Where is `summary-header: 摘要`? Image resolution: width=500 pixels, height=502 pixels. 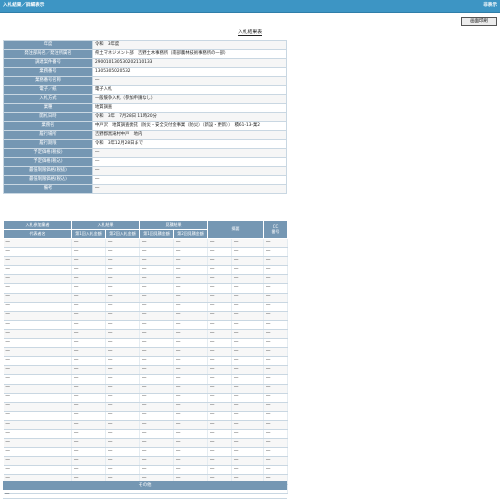 summary-header: 摘要 is located at coordinates (235, 229).